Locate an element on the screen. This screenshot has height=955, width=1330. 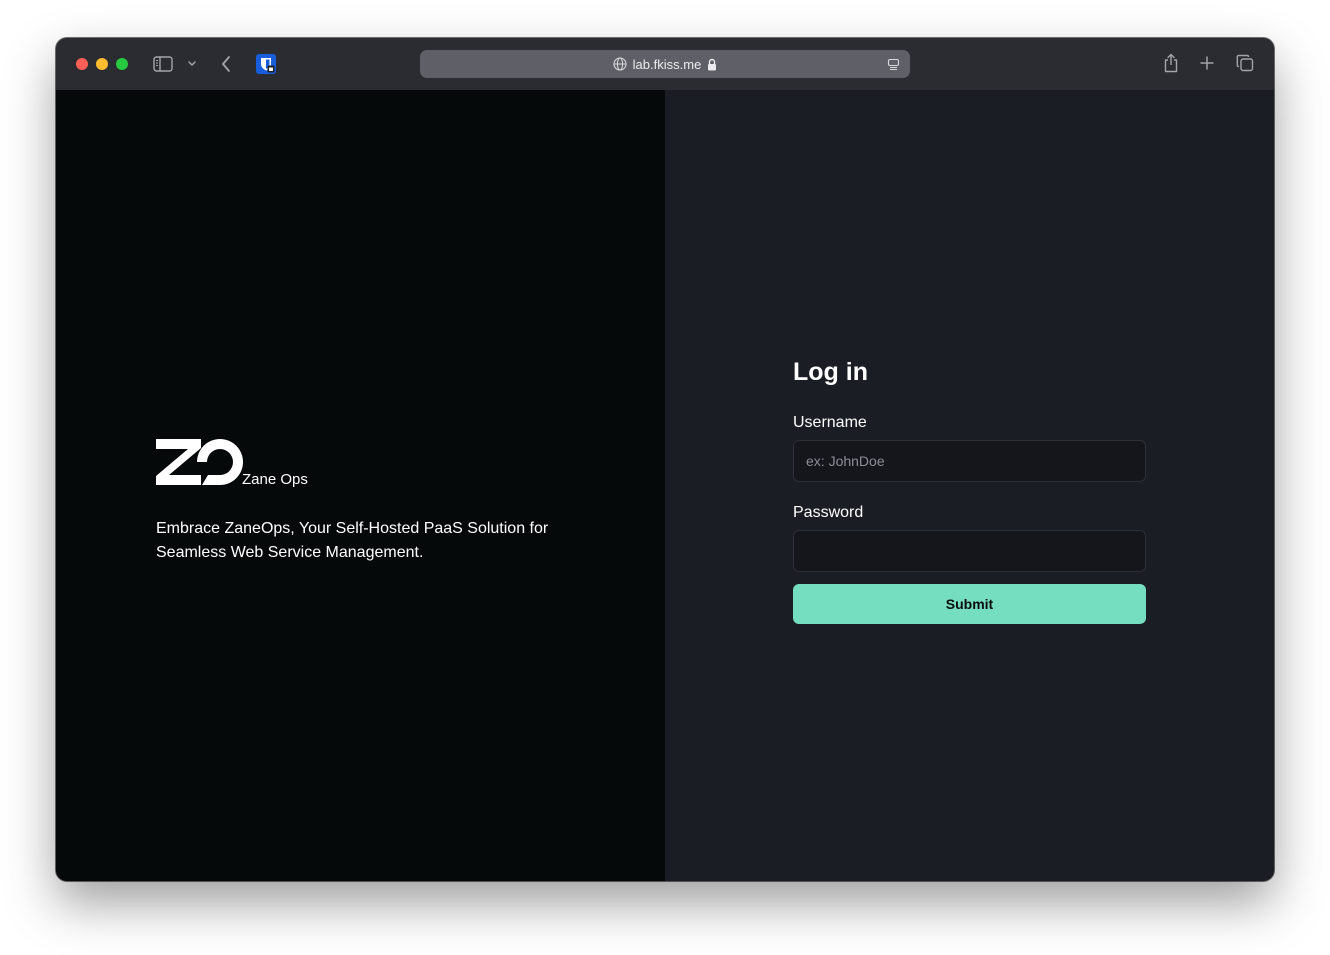
share-icon is located at coordinates (1171, 63).